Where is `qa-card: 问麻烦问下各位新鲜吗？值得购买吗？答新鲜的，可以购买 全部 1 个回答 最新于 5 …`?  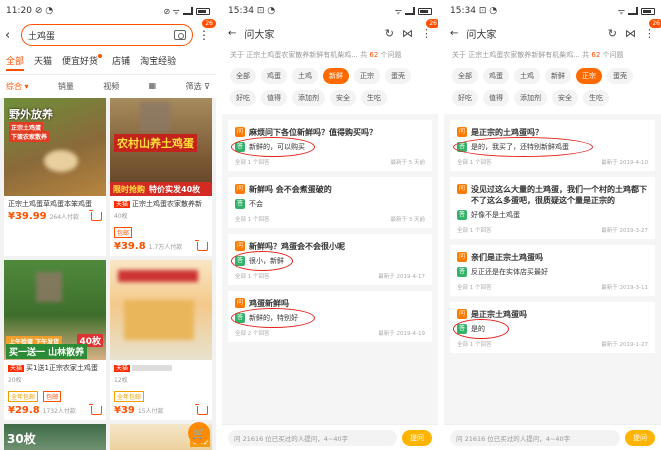
qa-card: 问麻烦问下各位新鲜吗？值得购买吗？答新鲜的，可以购买 全部 1 个回答 最新于 5 … is located at coordinates (330, 145).